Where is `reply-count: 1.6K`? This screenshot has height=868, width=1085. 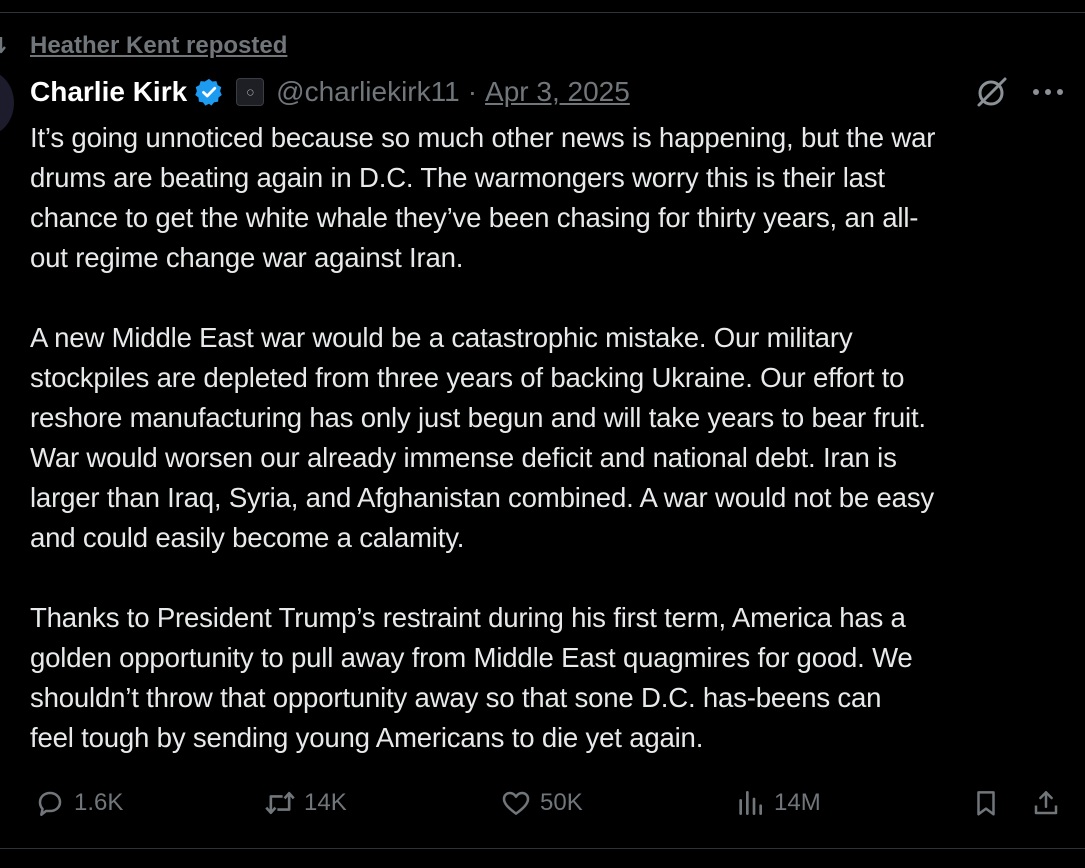 reply-count: 1.6K is located at coordinates (99, 802).